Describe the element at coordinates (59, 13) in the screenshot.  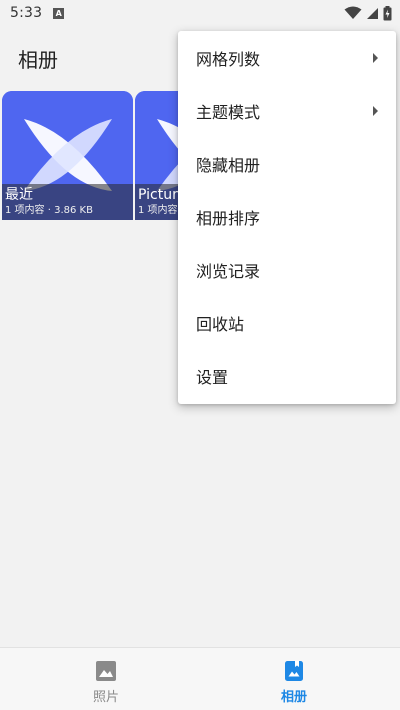
I see `notification-icon: A` at that location.